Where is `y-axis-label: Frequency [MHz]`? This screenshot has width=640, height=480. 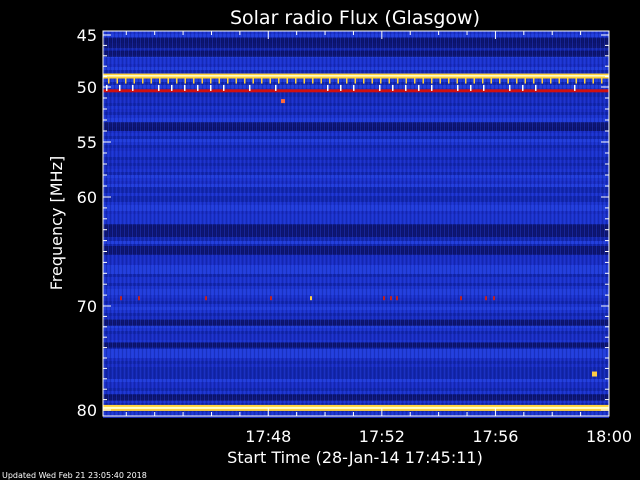 y-axis-label: Frequency [MHz] is located at coordinates (56, 223).